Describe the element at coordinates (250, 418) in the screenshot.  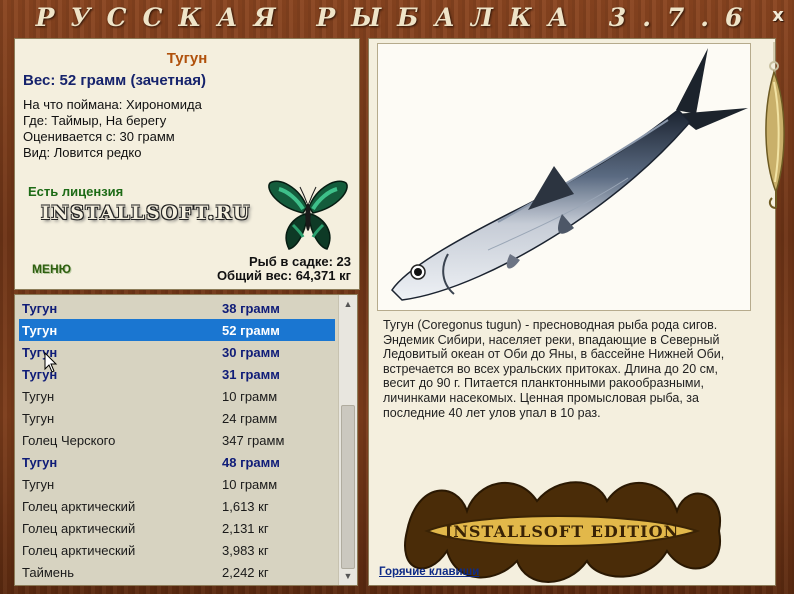
I see `list-item-weight: 24 грамм` at that location.